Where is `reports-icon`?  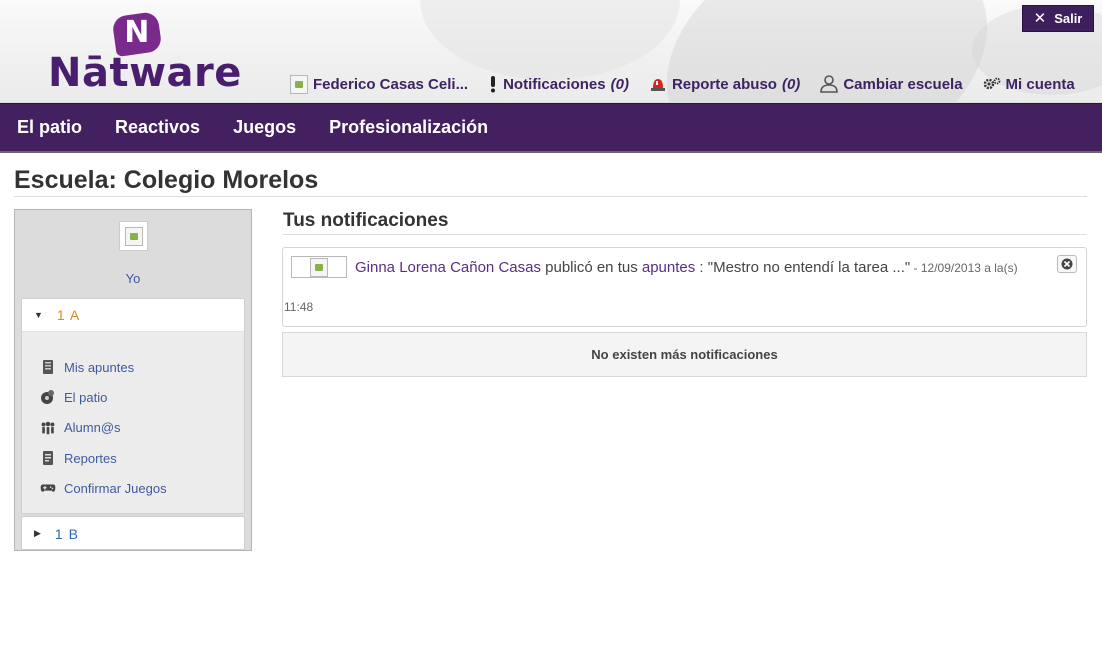
reports-icon is located at coordinates (48, 458).